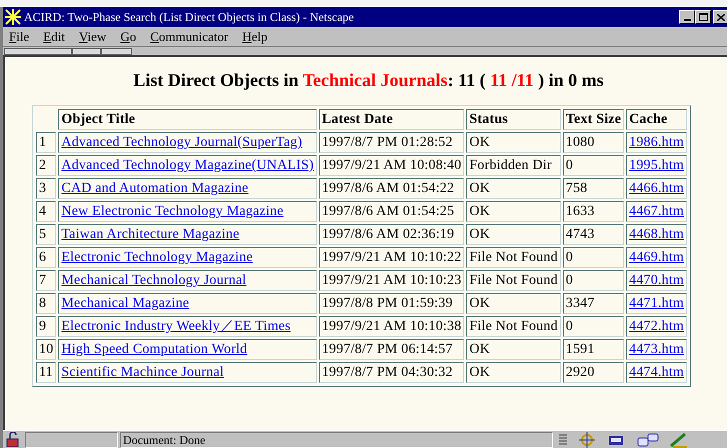  What do you see at coordinates (368, 80) in the screenshot?
I see `page-heading: List Direct Objects in Technical Journals: 11 ( 11 /11 ) in 0 ms` at bounding box center [368, 80].